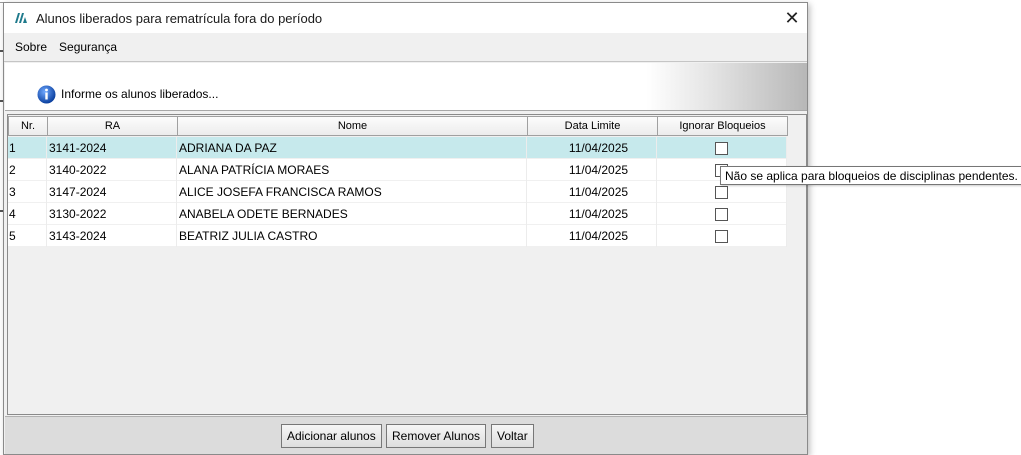 The width and height of the screenshot is (1021, 455). What do you see at coordinates (352, 192) in the screenshot?
I see `cell-nome: ALICE JOSEFA FRANCISCA RAMOS` at bounding box center [352, 192].